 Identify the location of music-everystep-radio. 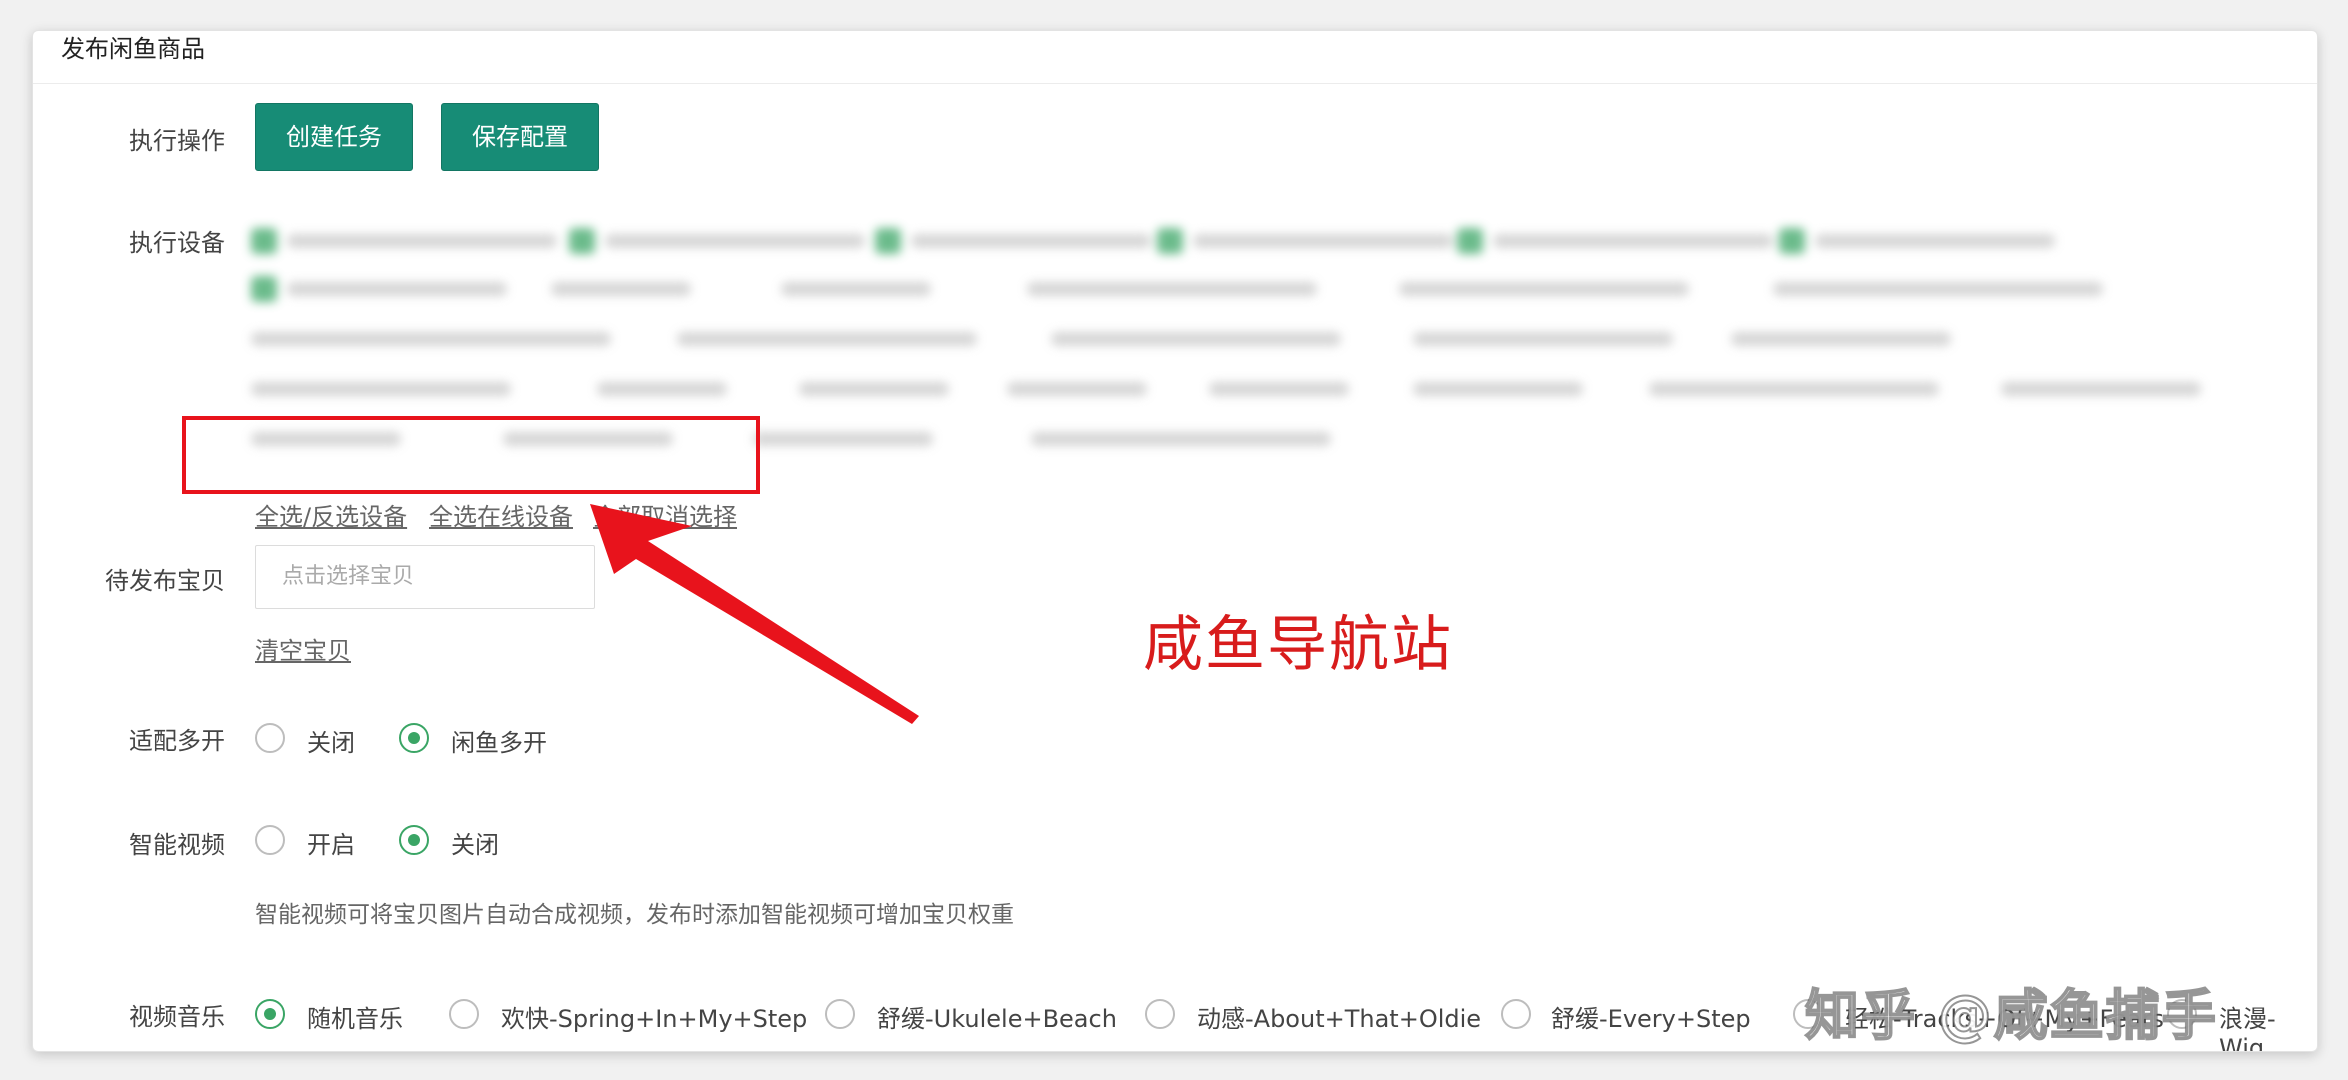
(1516, 1014).